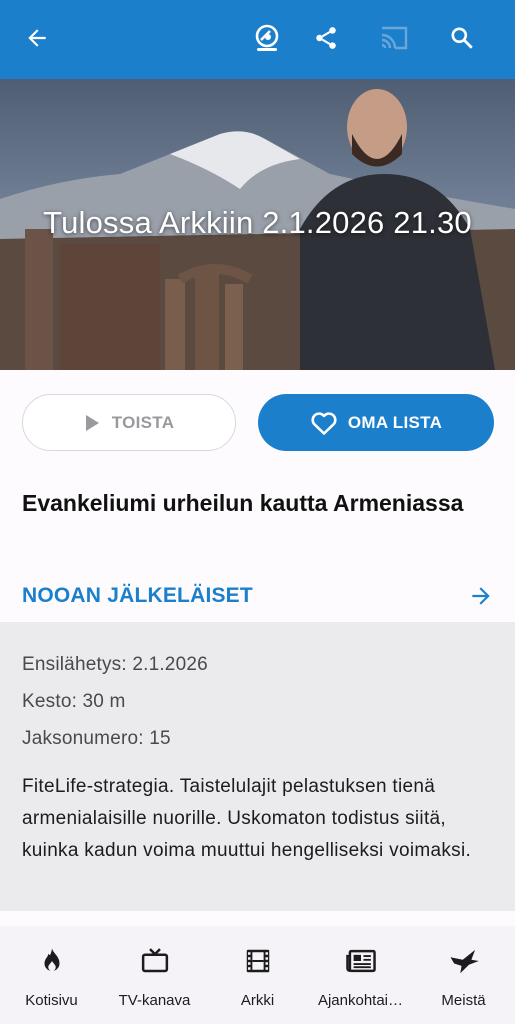 Image resolution: width=515 pixels, height=1024 pixels. Describe the element at coordinates (258, 596) in the screenshot. I see `series-link: NOOAN JÄLKELÄISET` at that location.